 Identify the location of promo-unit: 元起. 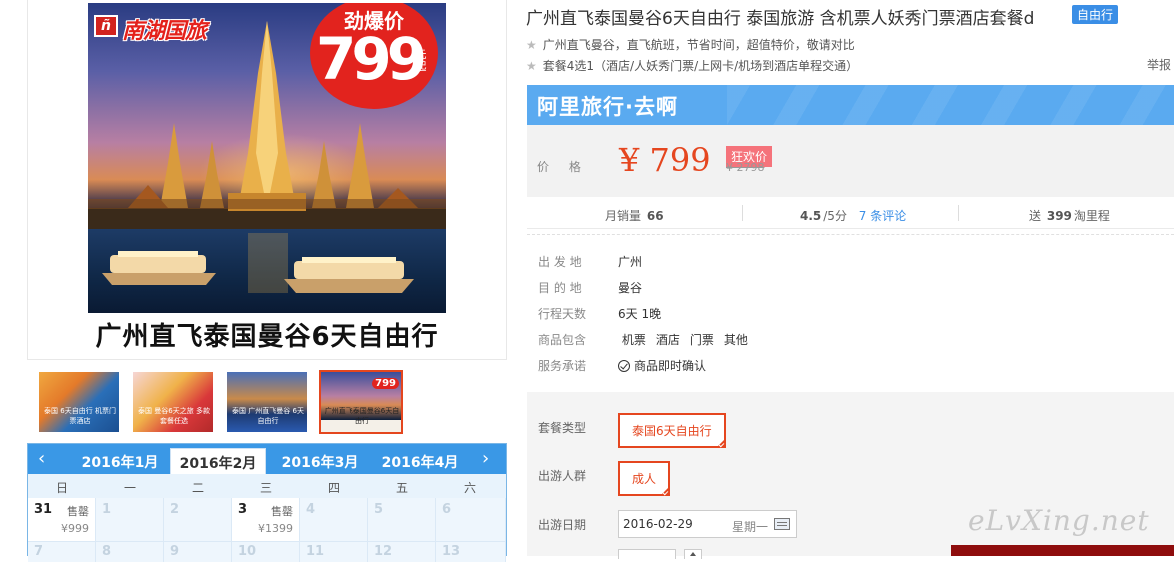
(421, 60).